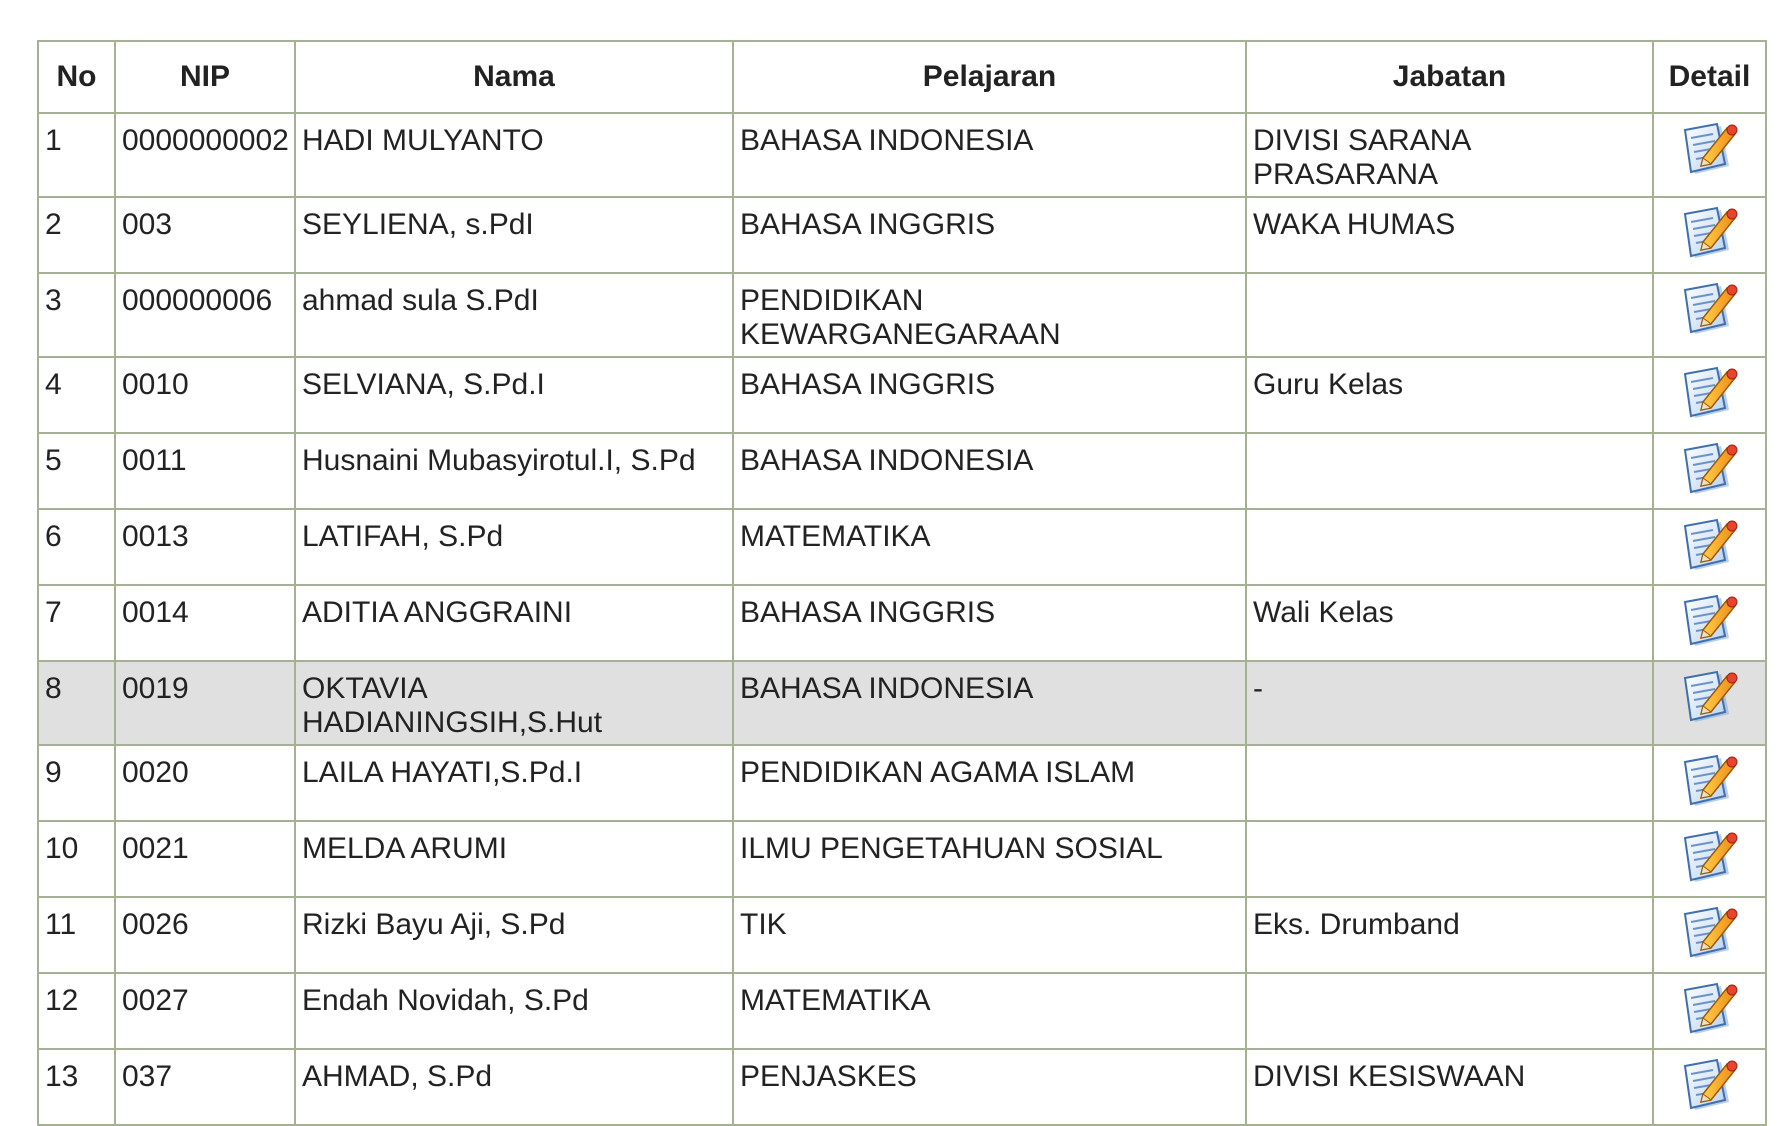  Describe the element at coordinates (76, 783) in the screenshot. I see `cell-no: 9` at that location.